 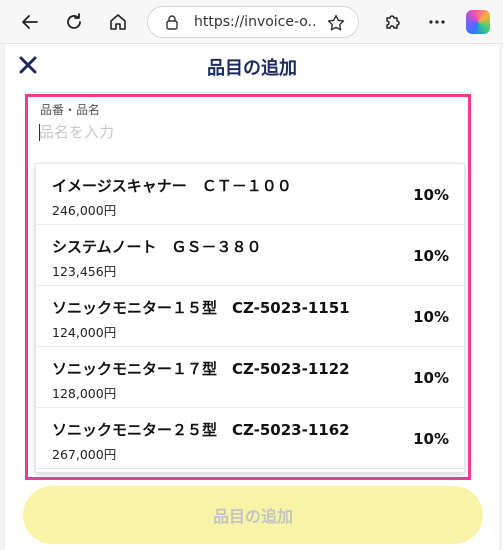 I want to click on item-name: イメージスキャナー ＣＴ－１００, so click(x=172, y=186).